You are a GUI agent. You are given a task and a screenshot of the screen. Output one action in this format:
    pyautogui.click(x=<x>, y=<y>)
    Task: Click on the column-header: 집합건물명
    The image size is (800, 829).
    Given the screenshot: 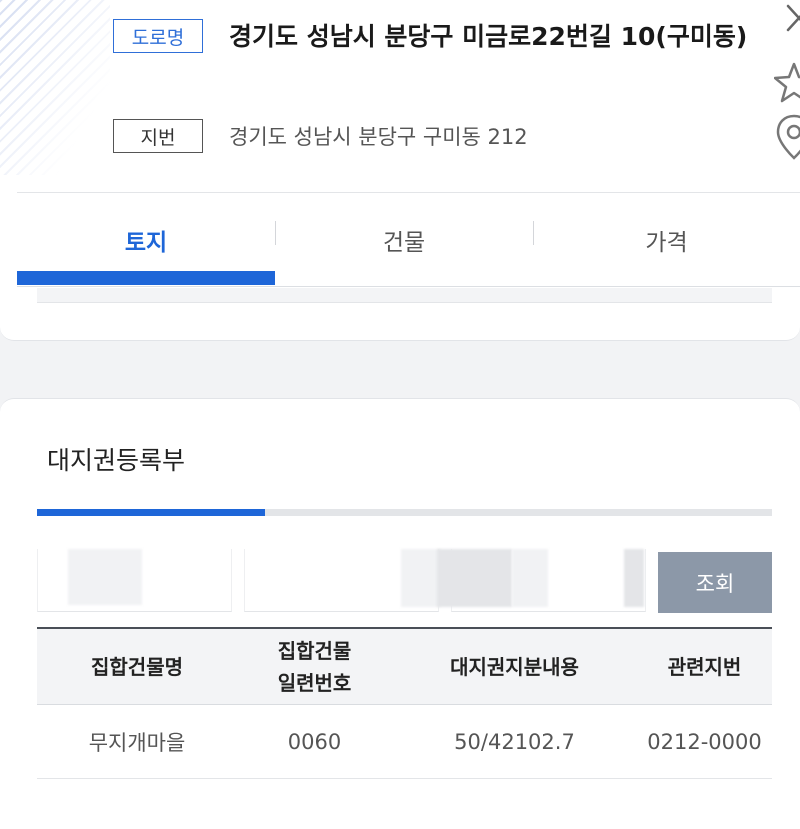 What is the action you would take?
    pyautogui.click(x=137, y=667)
    